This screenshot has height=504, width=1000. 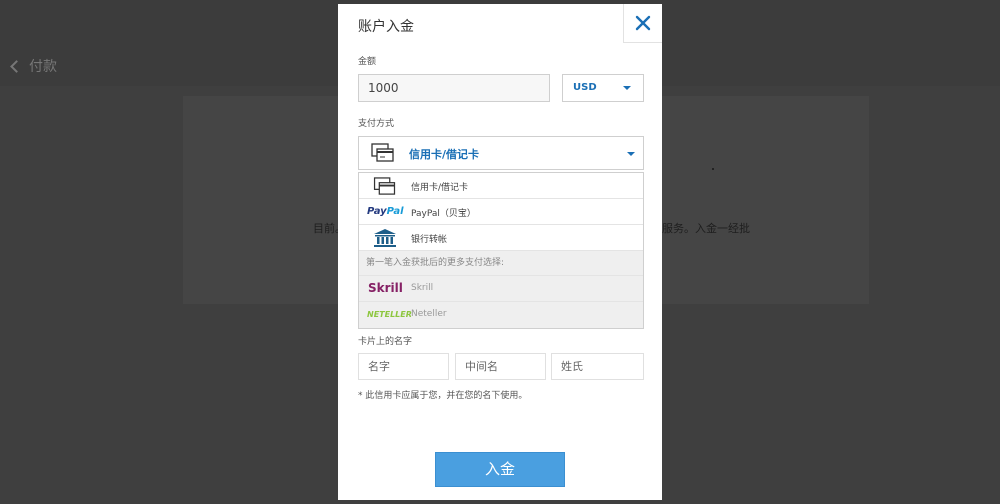 I want to click on deposit-button: 入金, so click(x=500, y=469).